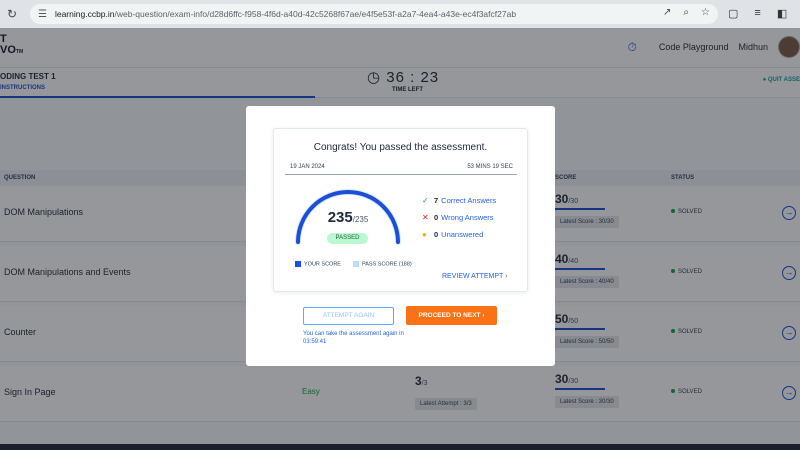 The width and height of the screenshot is (800, 450). I want to click on site-info-icon: ☰, so click(42, 14).